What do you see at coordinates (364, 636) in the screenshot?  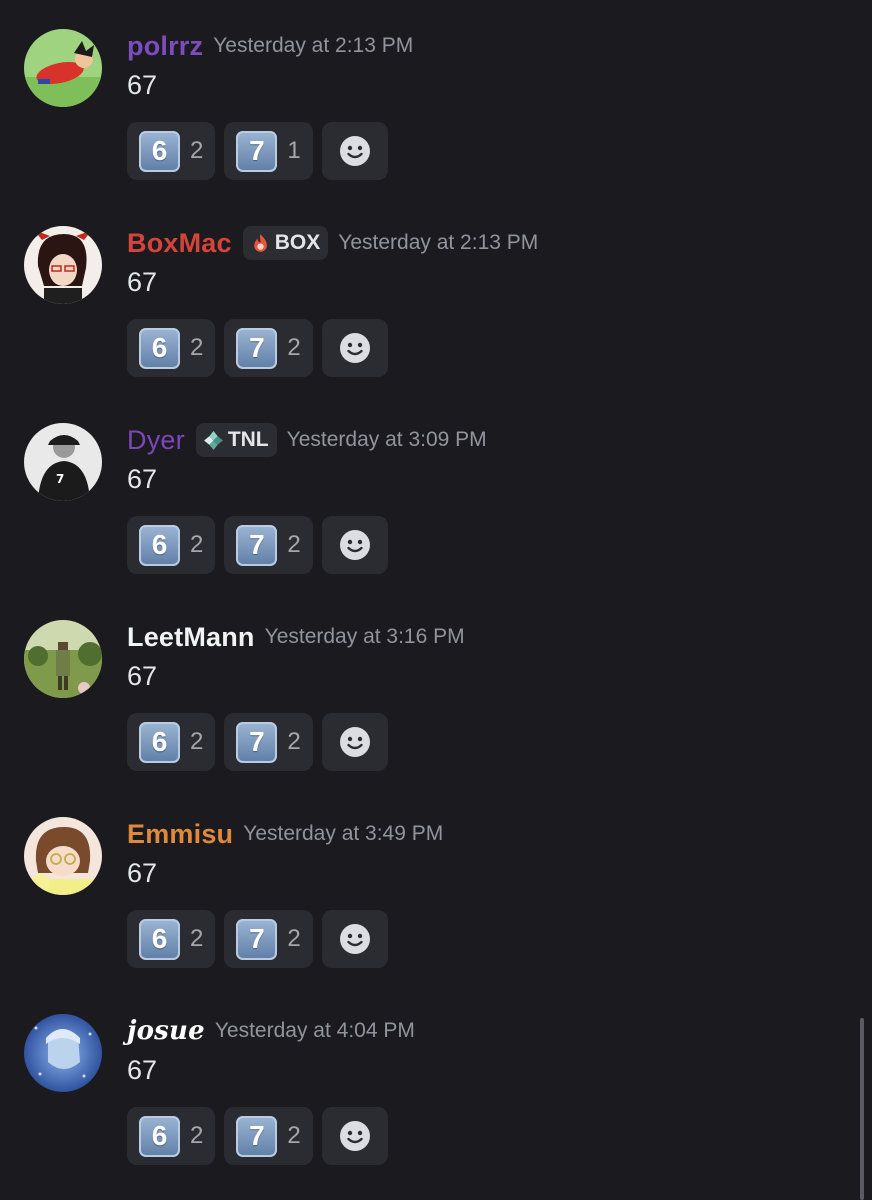 I see `timestamp: Yesterday at 3:16 PM` at bounding box center [364, 636].